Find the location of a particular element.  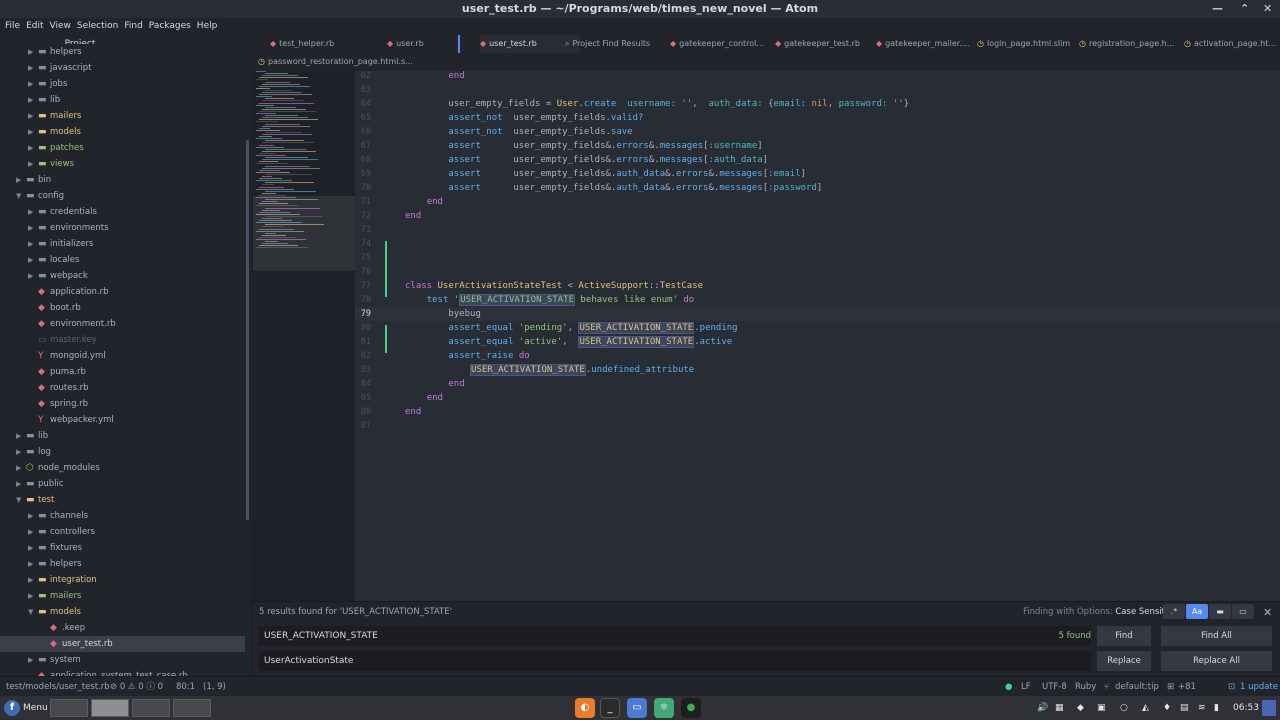

find-button: Find is located at coordinates (1124, 636).